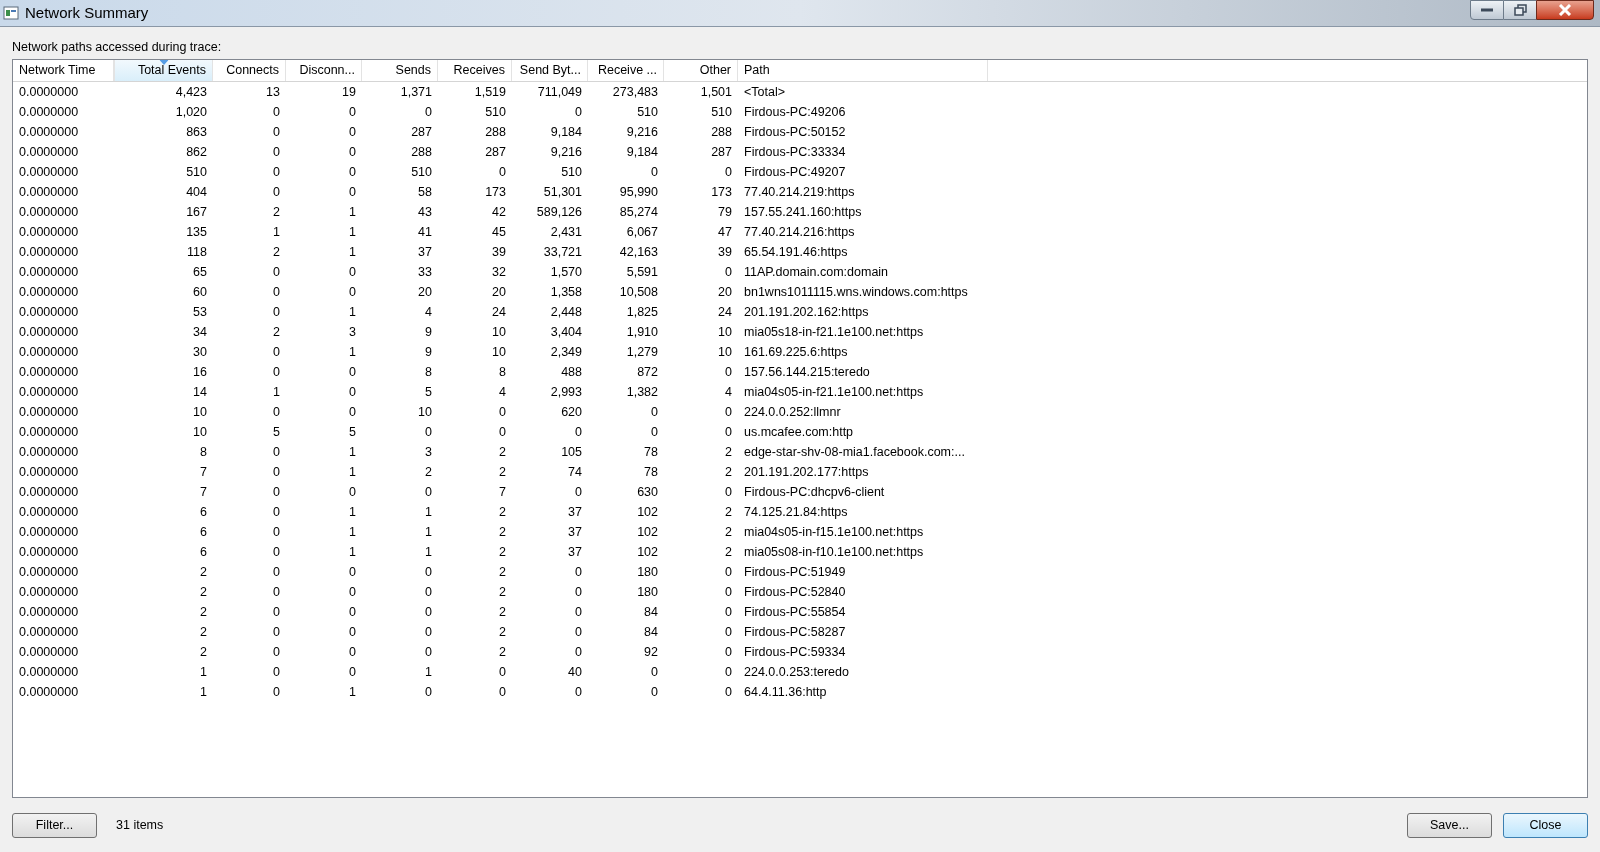 This screenshot has width=1600, height=852. I want to click on table-cell-text: 4,423, so click(191, 92).